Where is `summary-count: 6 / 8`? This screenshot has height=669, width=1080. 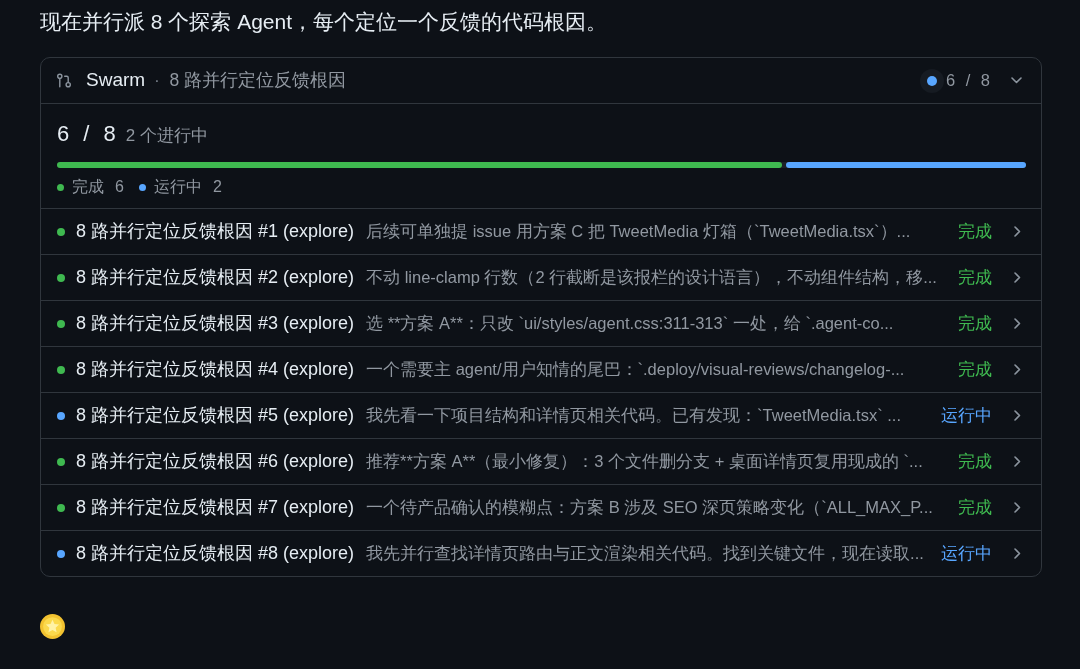
summary-count: 6 / 8 is located at coordinates (88, 134).